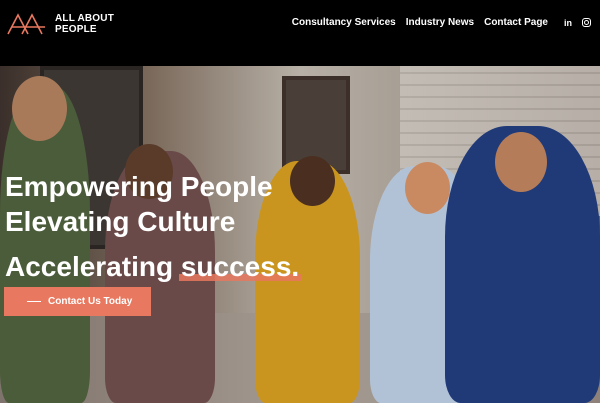  What do you see at coordinates (120, 221) in the screenshot?
I see `headline-line2: Elevating Culture` at bounding box center [120, 221].